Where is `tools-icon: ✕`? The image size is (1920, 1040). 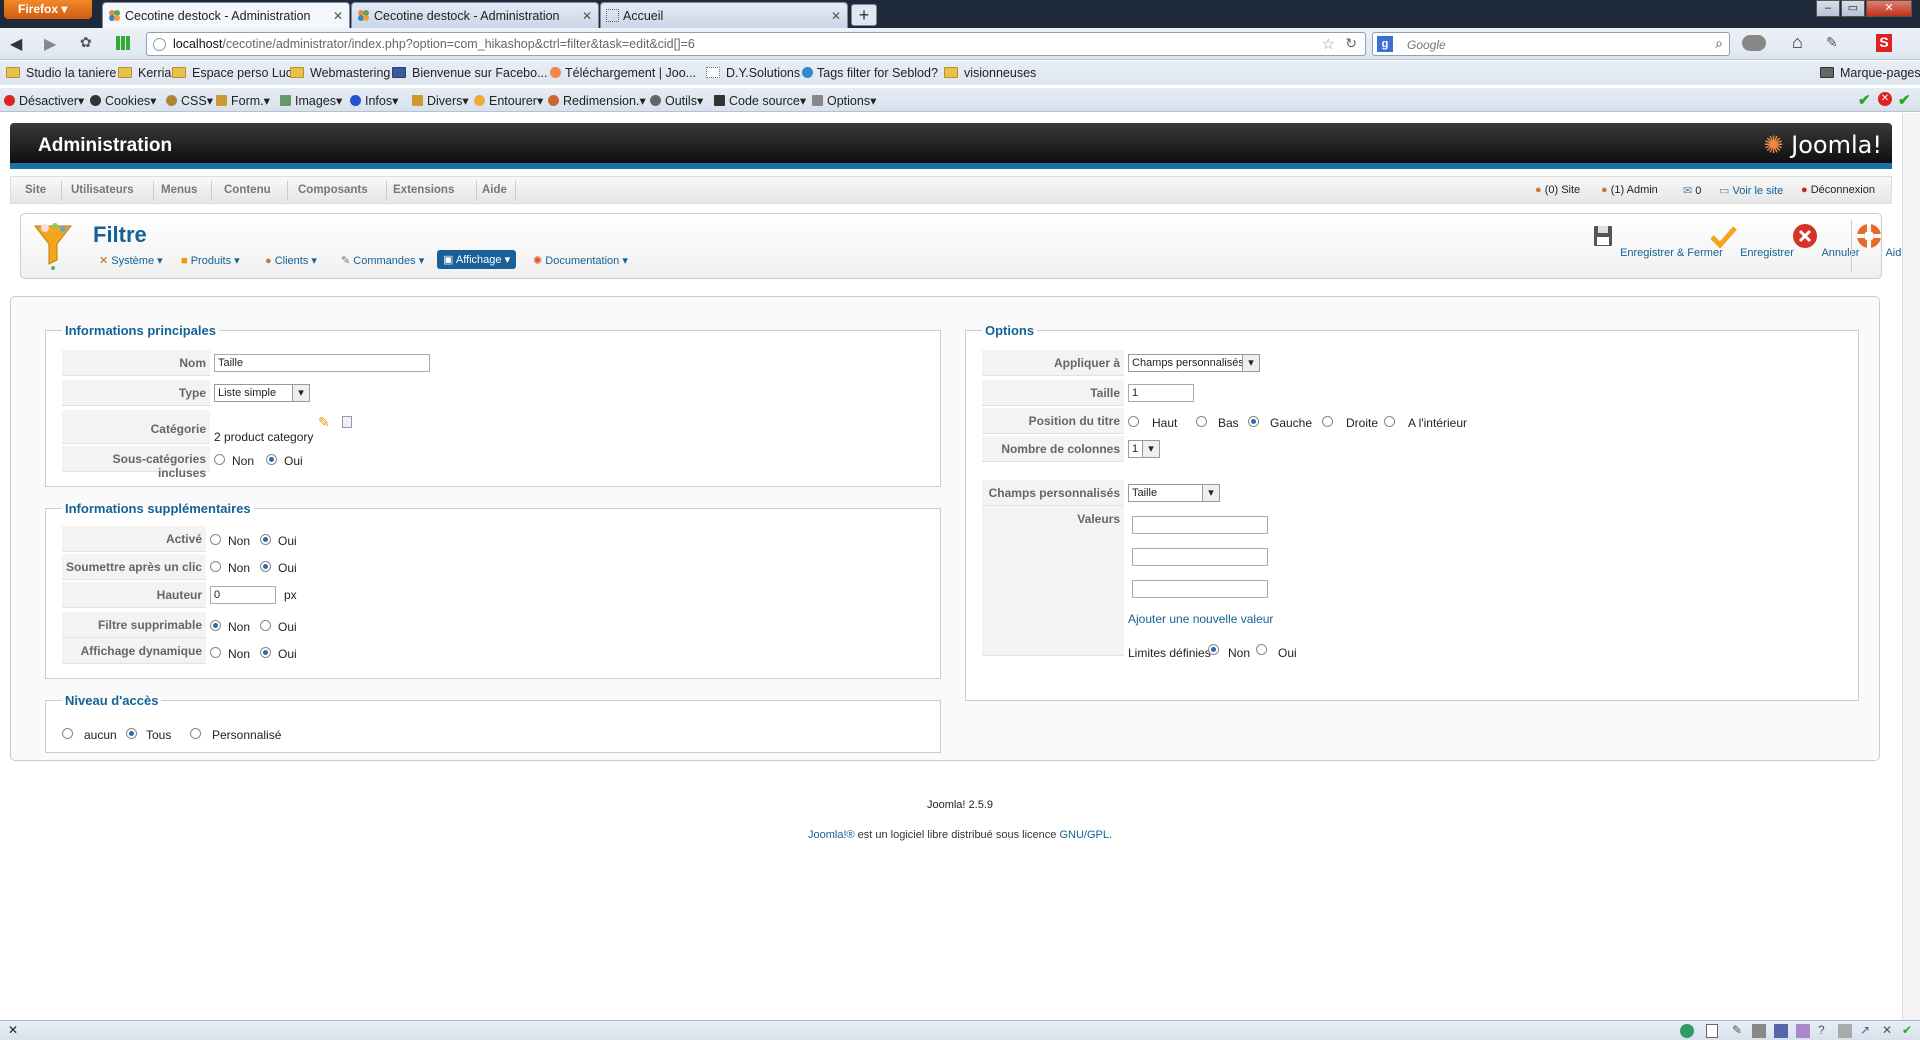
tools-icon: ✕ is located at coordinates (1887, 1030).